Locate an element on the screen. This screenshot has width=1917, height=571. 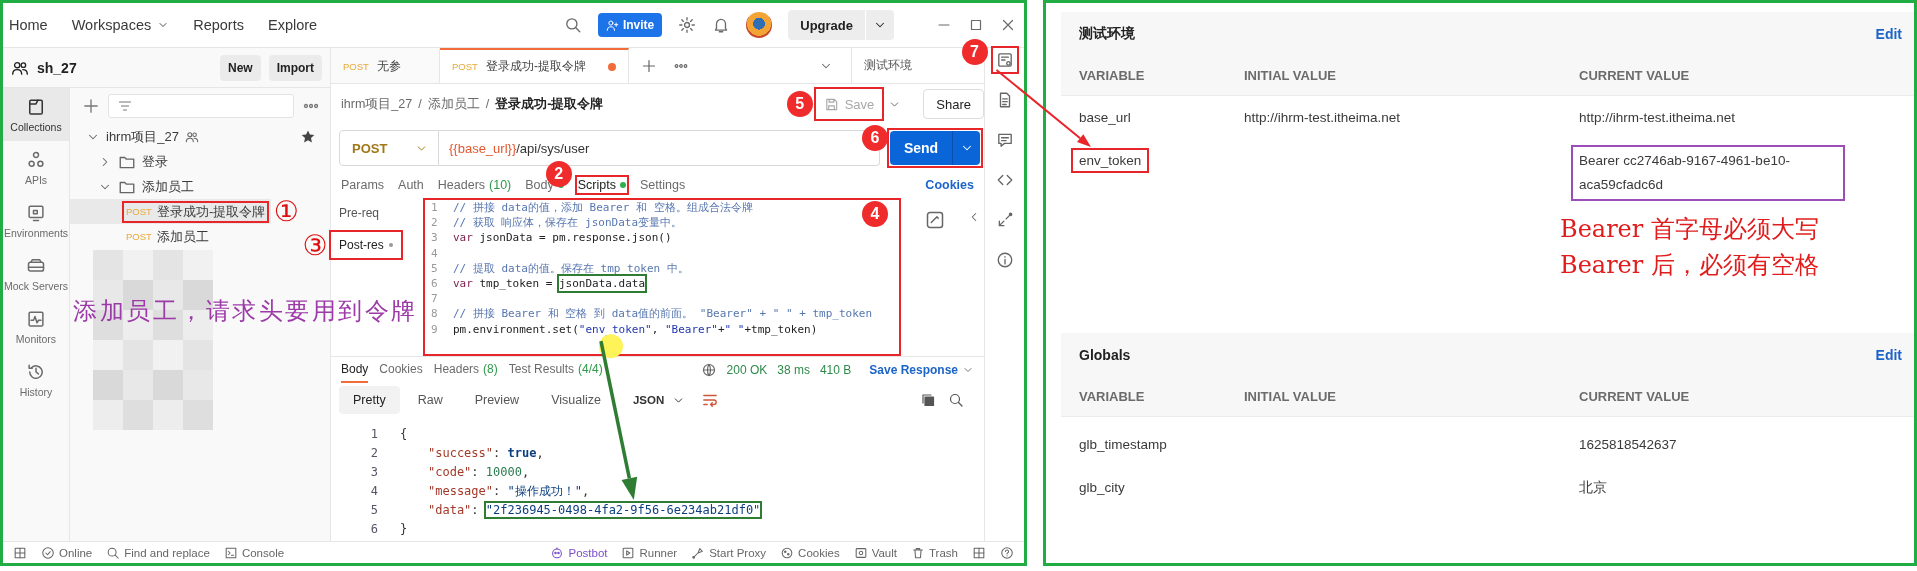
request-section-tab: Auth is located at coordinates (411, 185).